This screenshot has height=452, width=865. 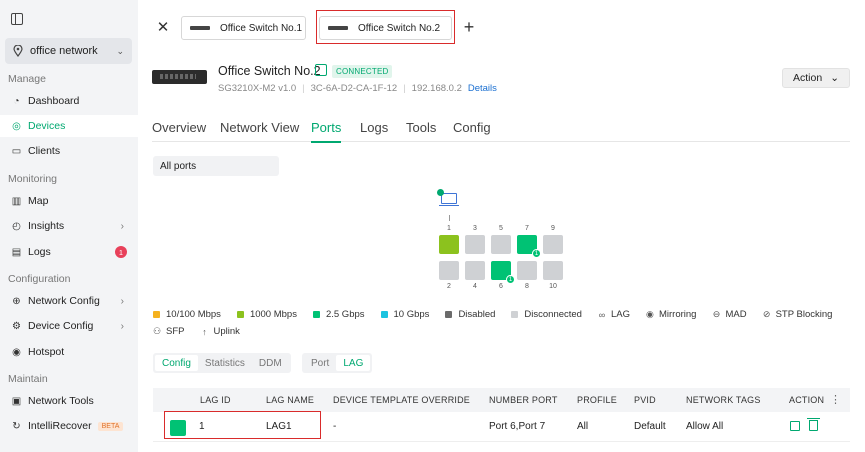 What do you see at coordinates (766, 314) in the screenshot?
I see `stp-blocking-icon: ⊘` at bounding box center [766, 314].